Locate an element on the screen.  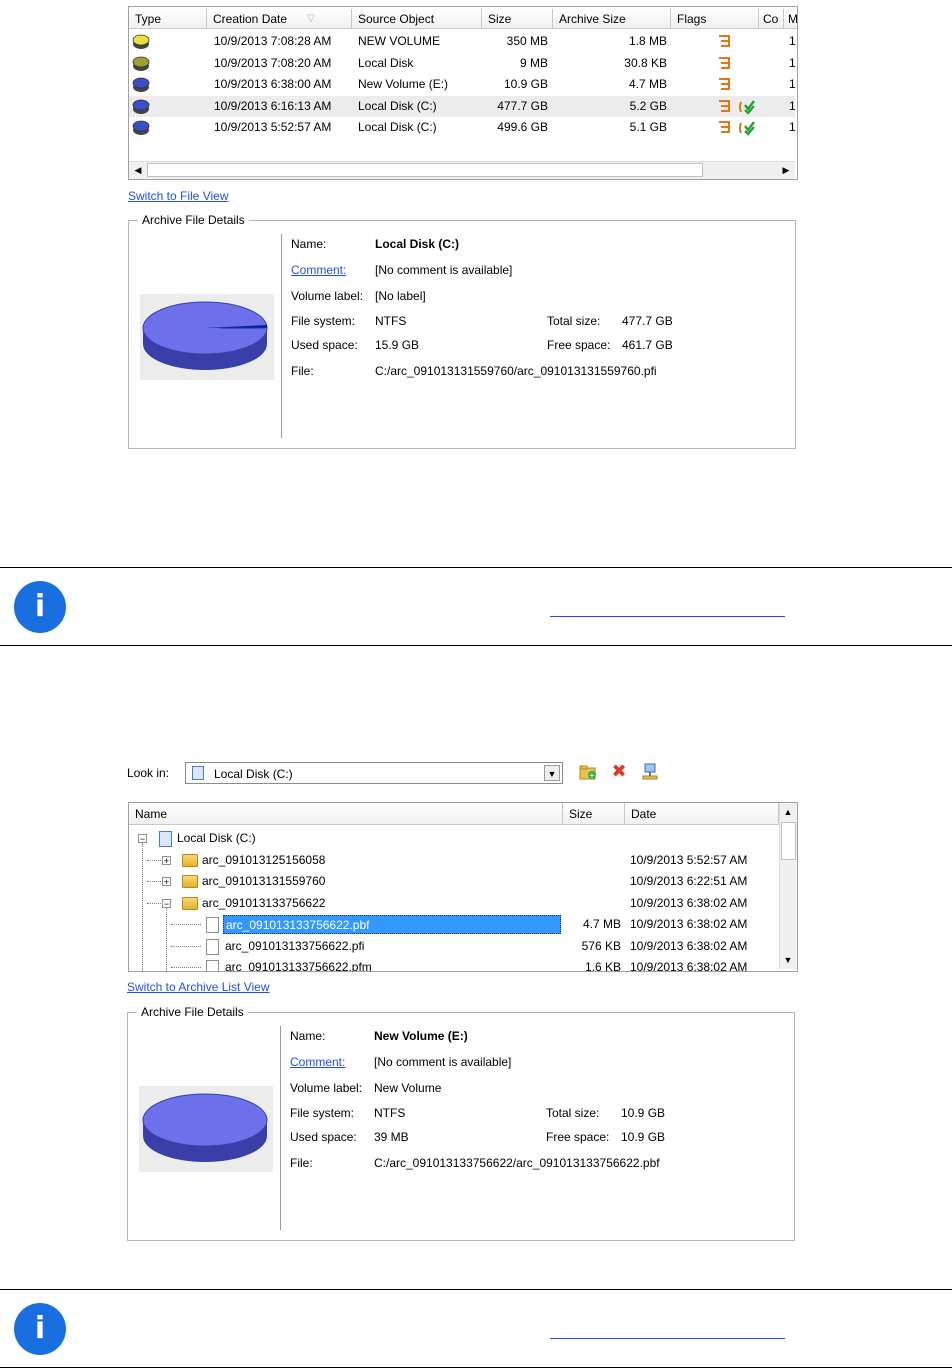
verified-flag-icon is located at coordinates (747, 131).